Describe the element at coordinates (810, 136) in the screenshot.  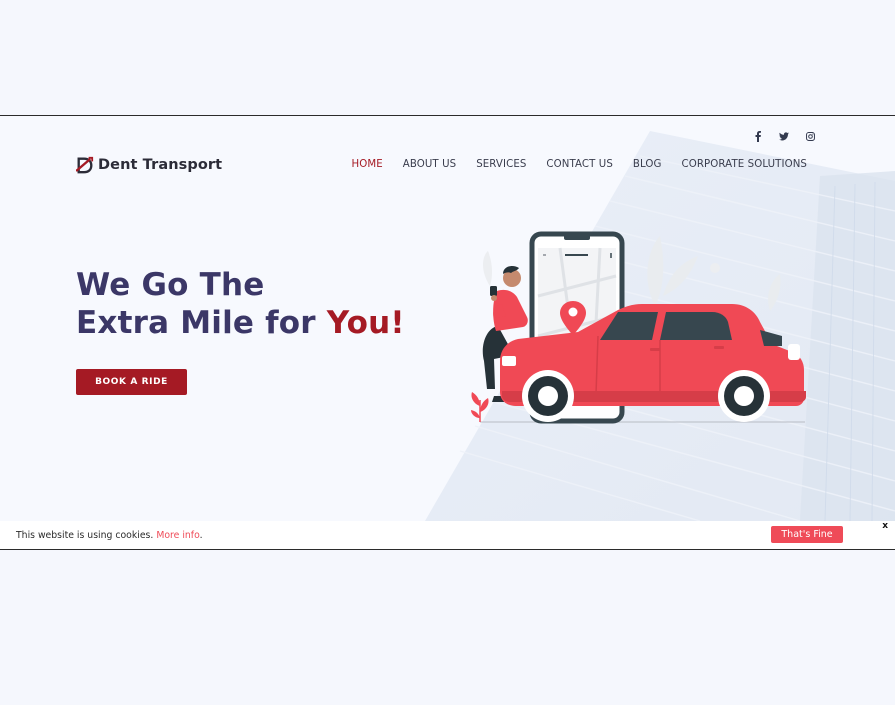
I see `instagram-icon` at that location.